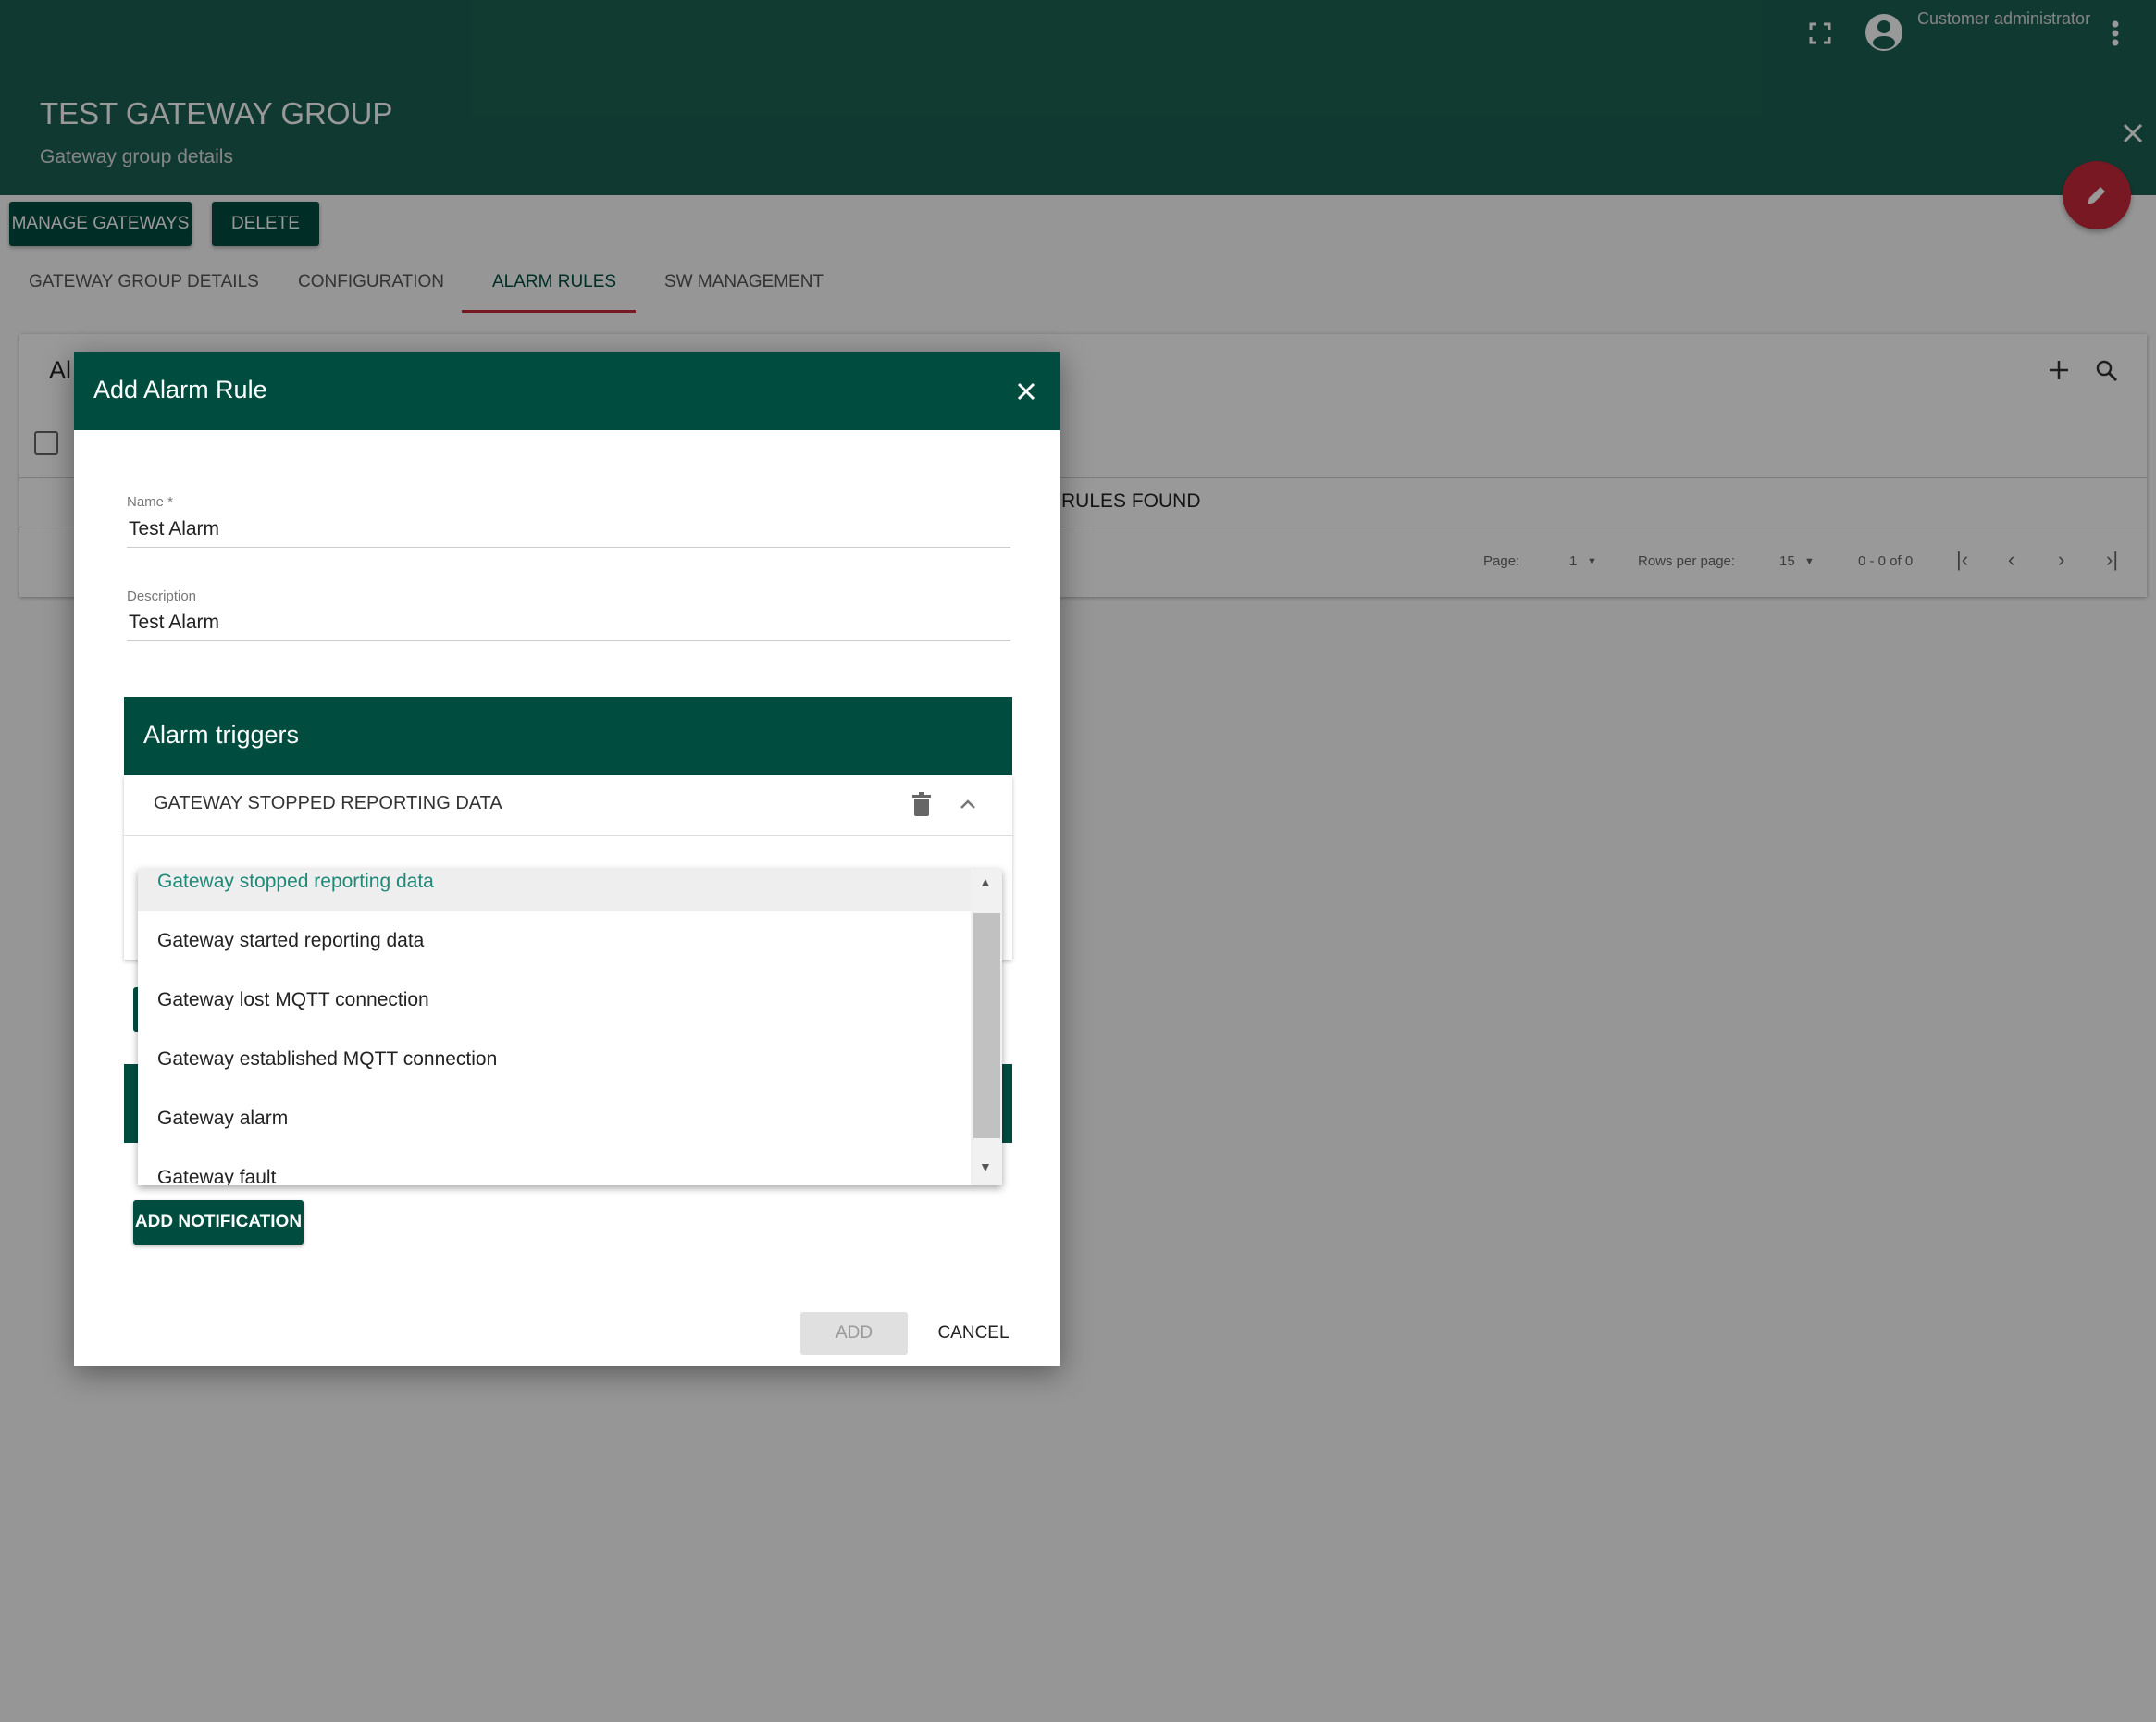  Describe the element at coordinates (1026, 391) in the screenshot. I see `close-icon` at that location.